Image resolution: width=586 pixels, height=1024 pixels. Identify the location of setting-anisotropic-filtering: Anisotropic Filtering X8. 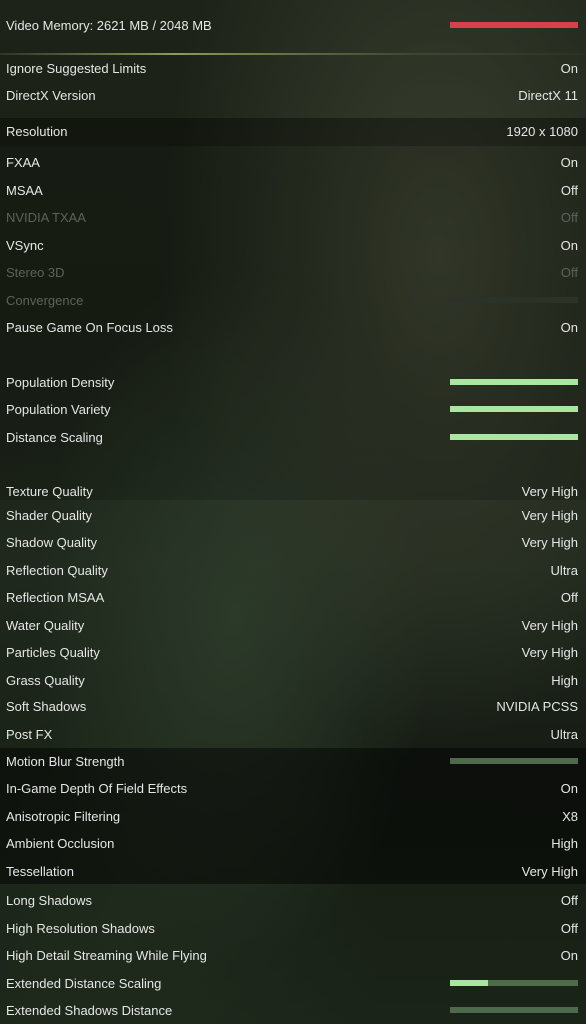
(293, 816).